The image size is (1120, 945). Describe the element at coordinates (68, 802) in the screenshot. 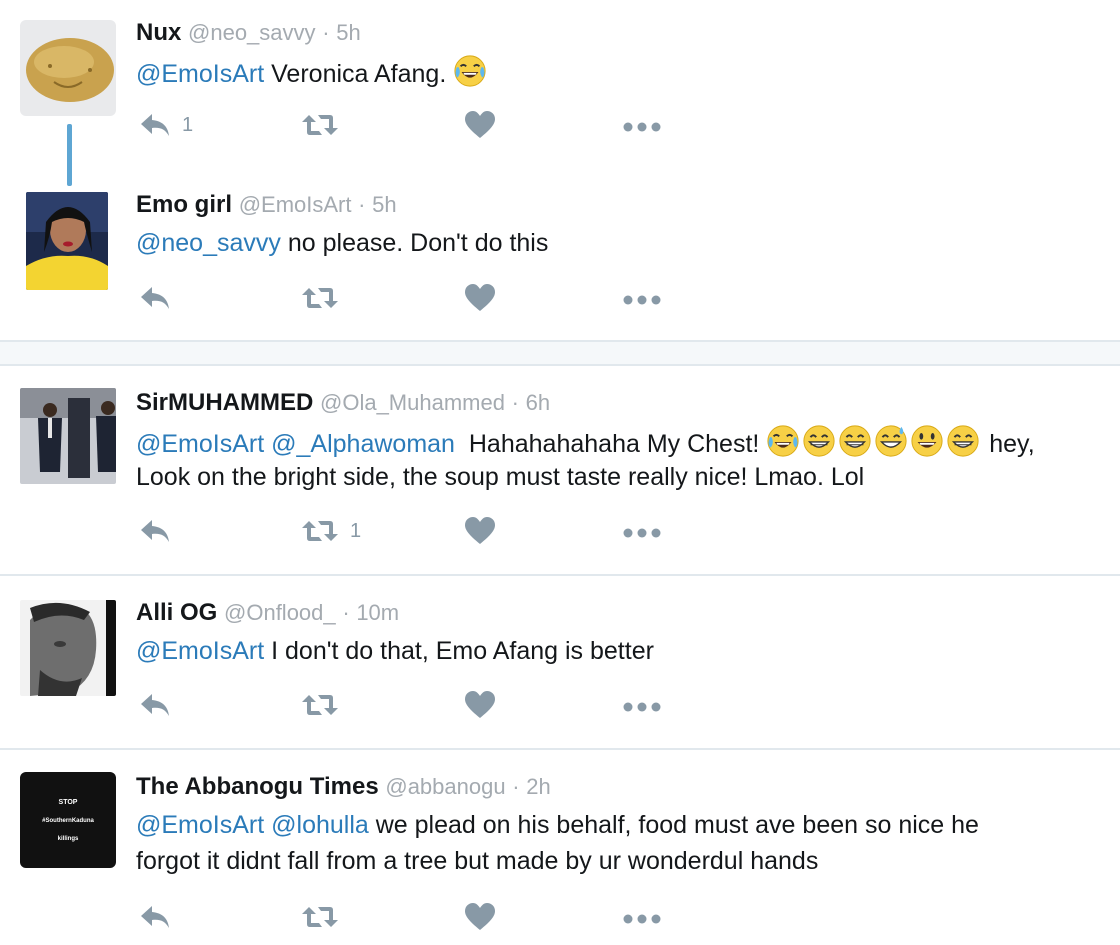

I see `avatar-text: STOP` at that location.